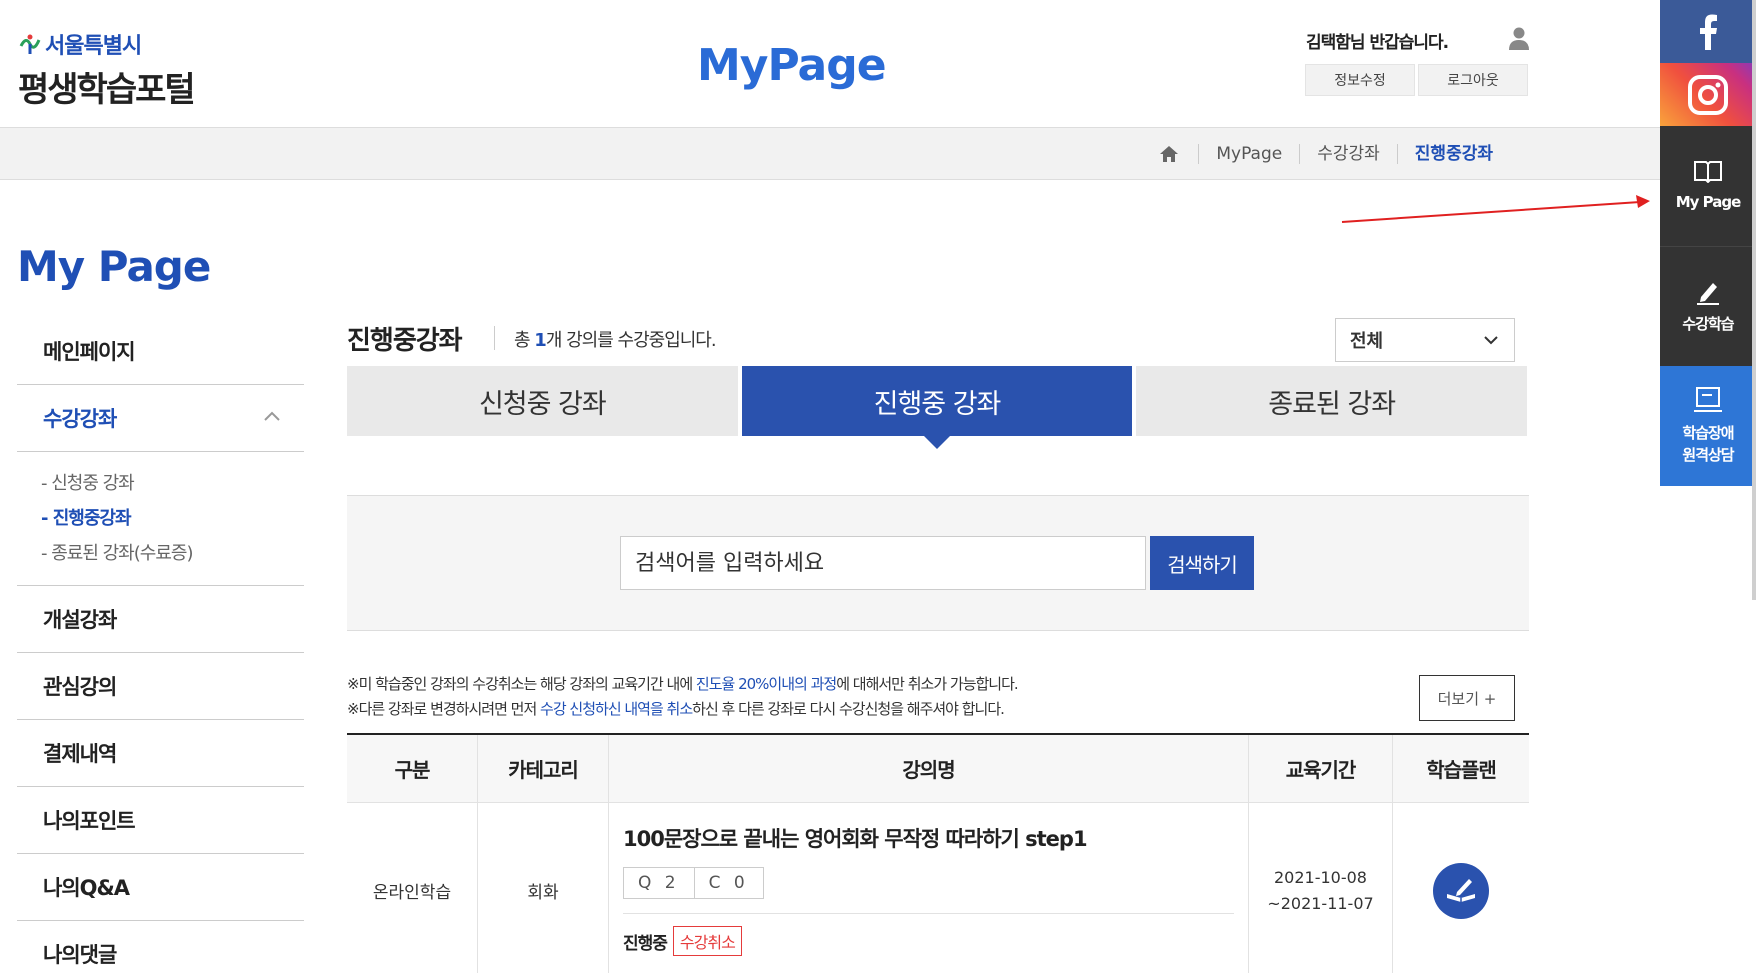 This screenshot has height=973, width=1756. I want to click on sidebar-sub-completed: - 종료된 강좌(수료증), so click(172, 553).